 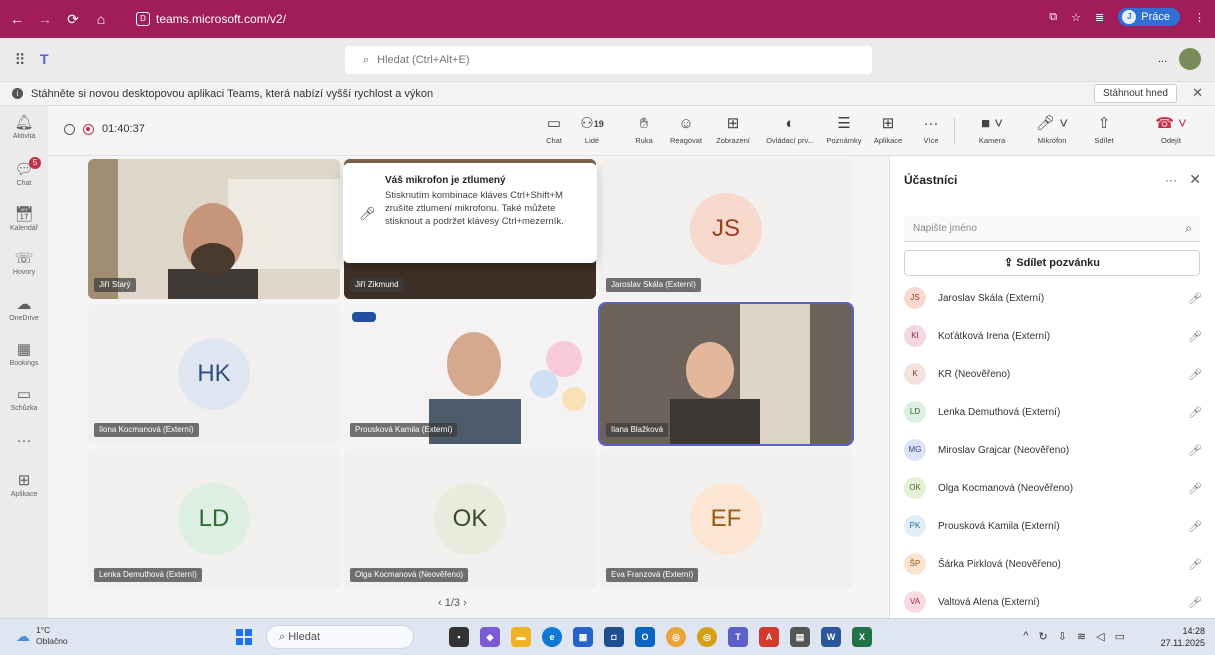 I want to click on word-icon: W, so click(x=831, y=637).